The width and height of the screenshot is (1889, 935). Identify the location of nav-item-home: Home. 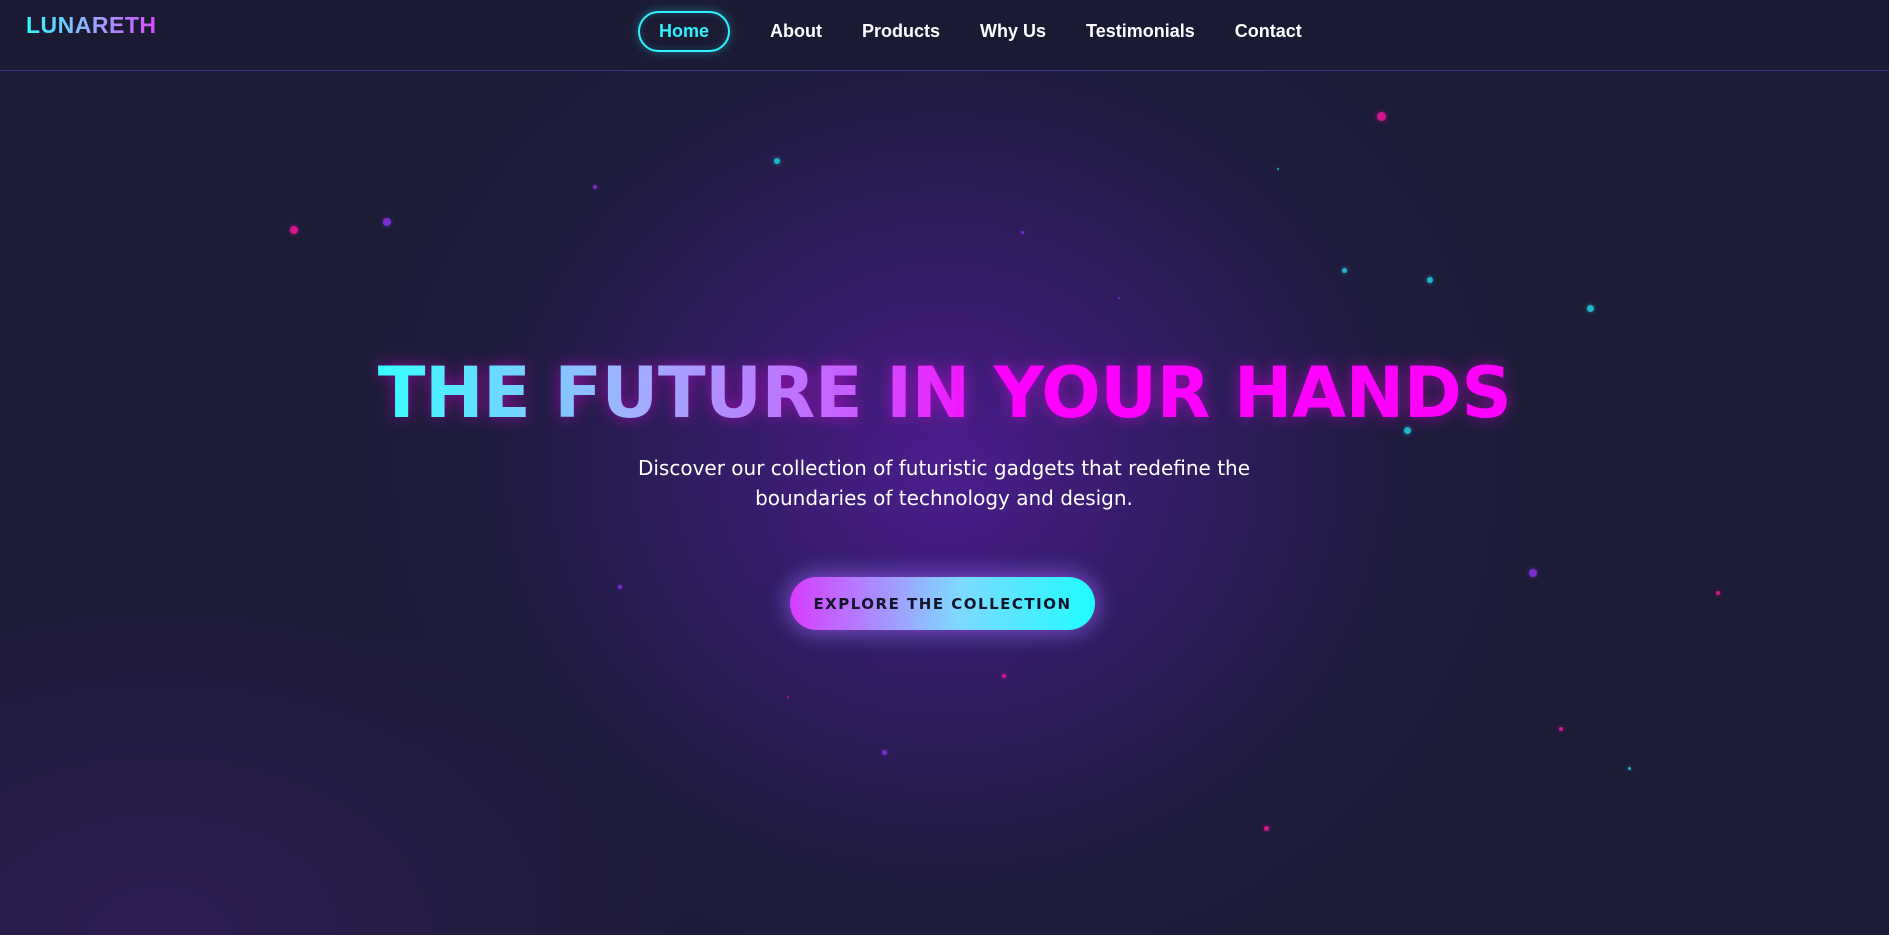
(684, 31).